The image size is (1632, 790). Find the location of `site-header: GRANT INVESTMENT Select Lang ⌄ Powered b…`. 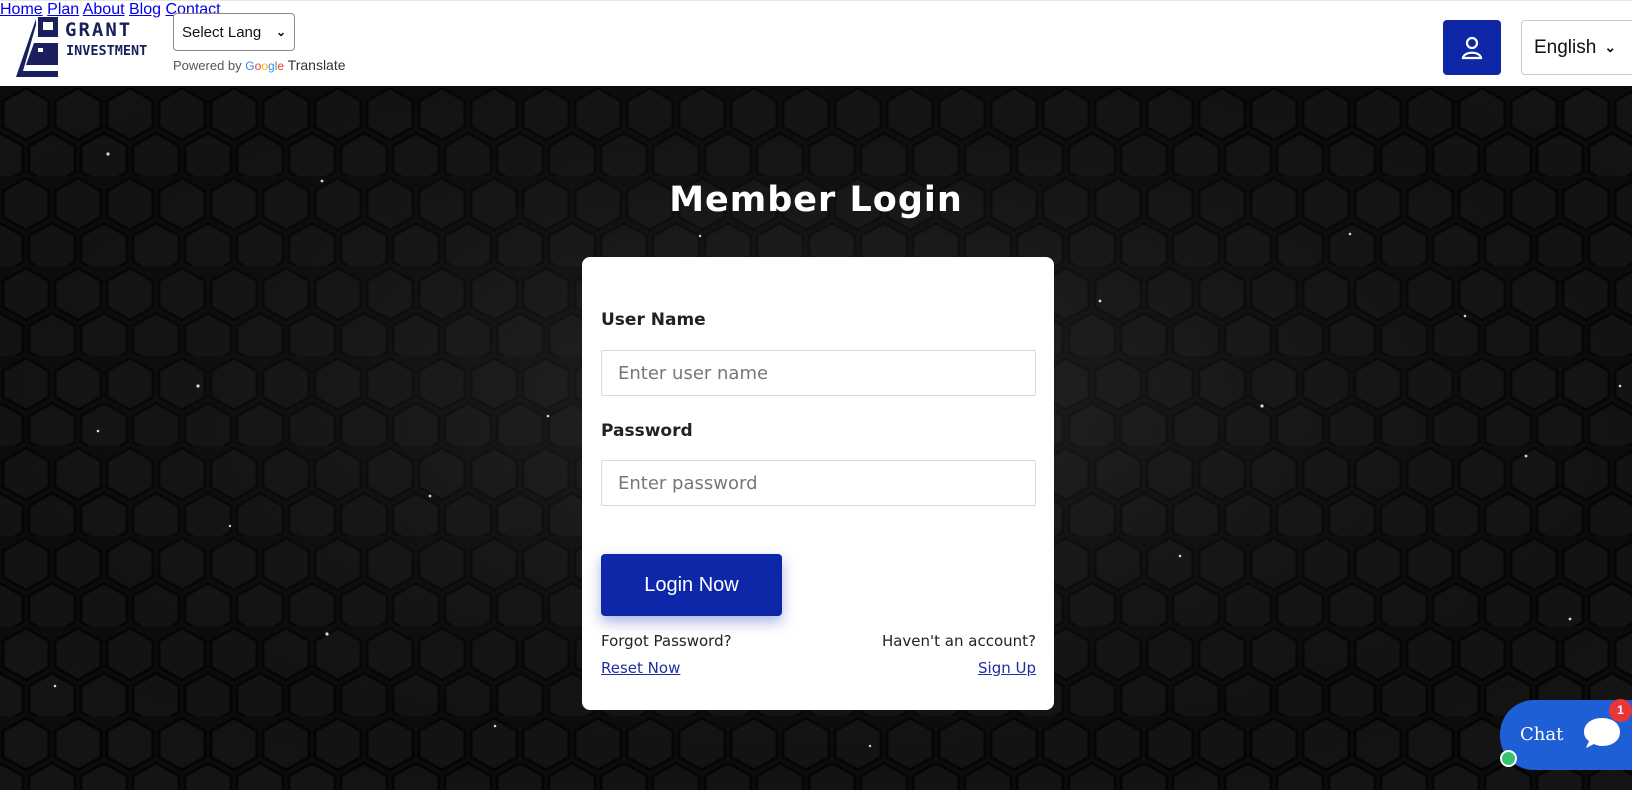

site-header: GRANT INVESTMENT Select Lang ⌄ Powered b… is located at coordinates (816, 43).